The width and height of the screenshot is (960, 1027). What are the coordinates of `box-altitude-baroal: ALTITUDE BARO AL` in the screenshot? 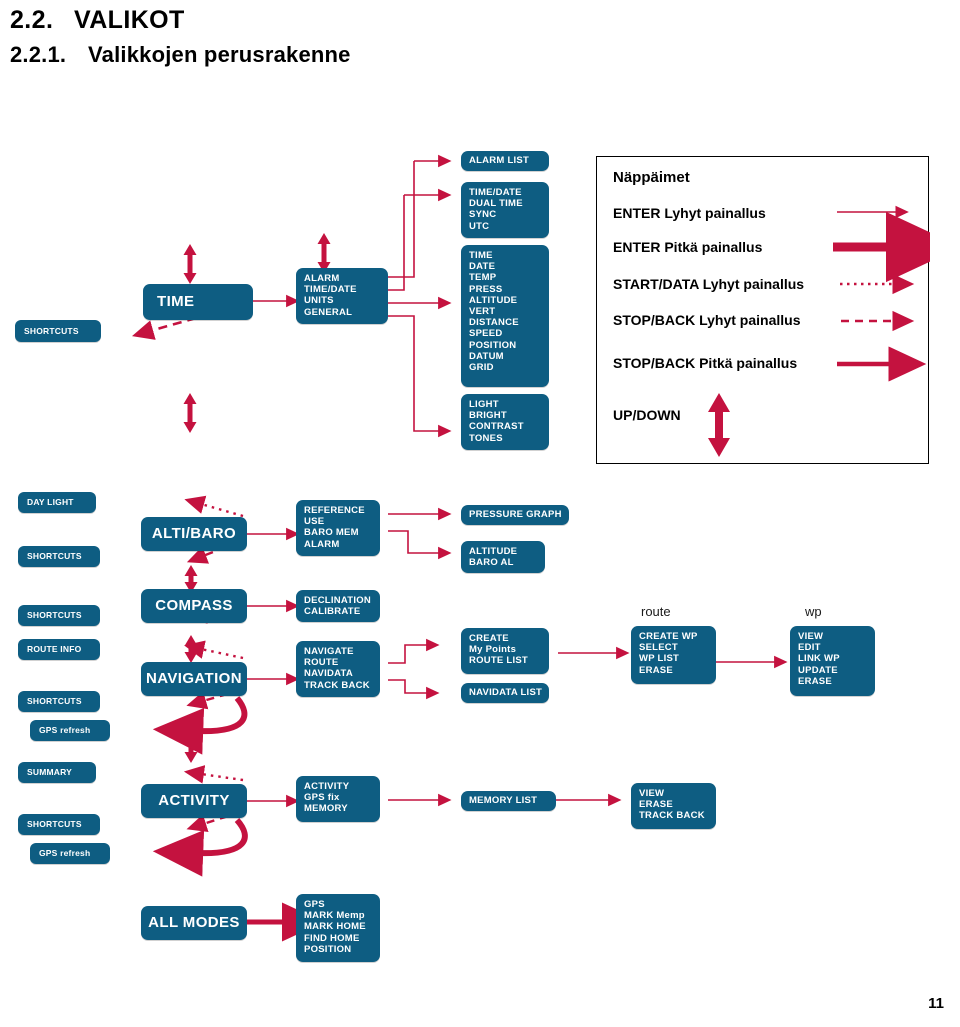 It's located at (503, 557).